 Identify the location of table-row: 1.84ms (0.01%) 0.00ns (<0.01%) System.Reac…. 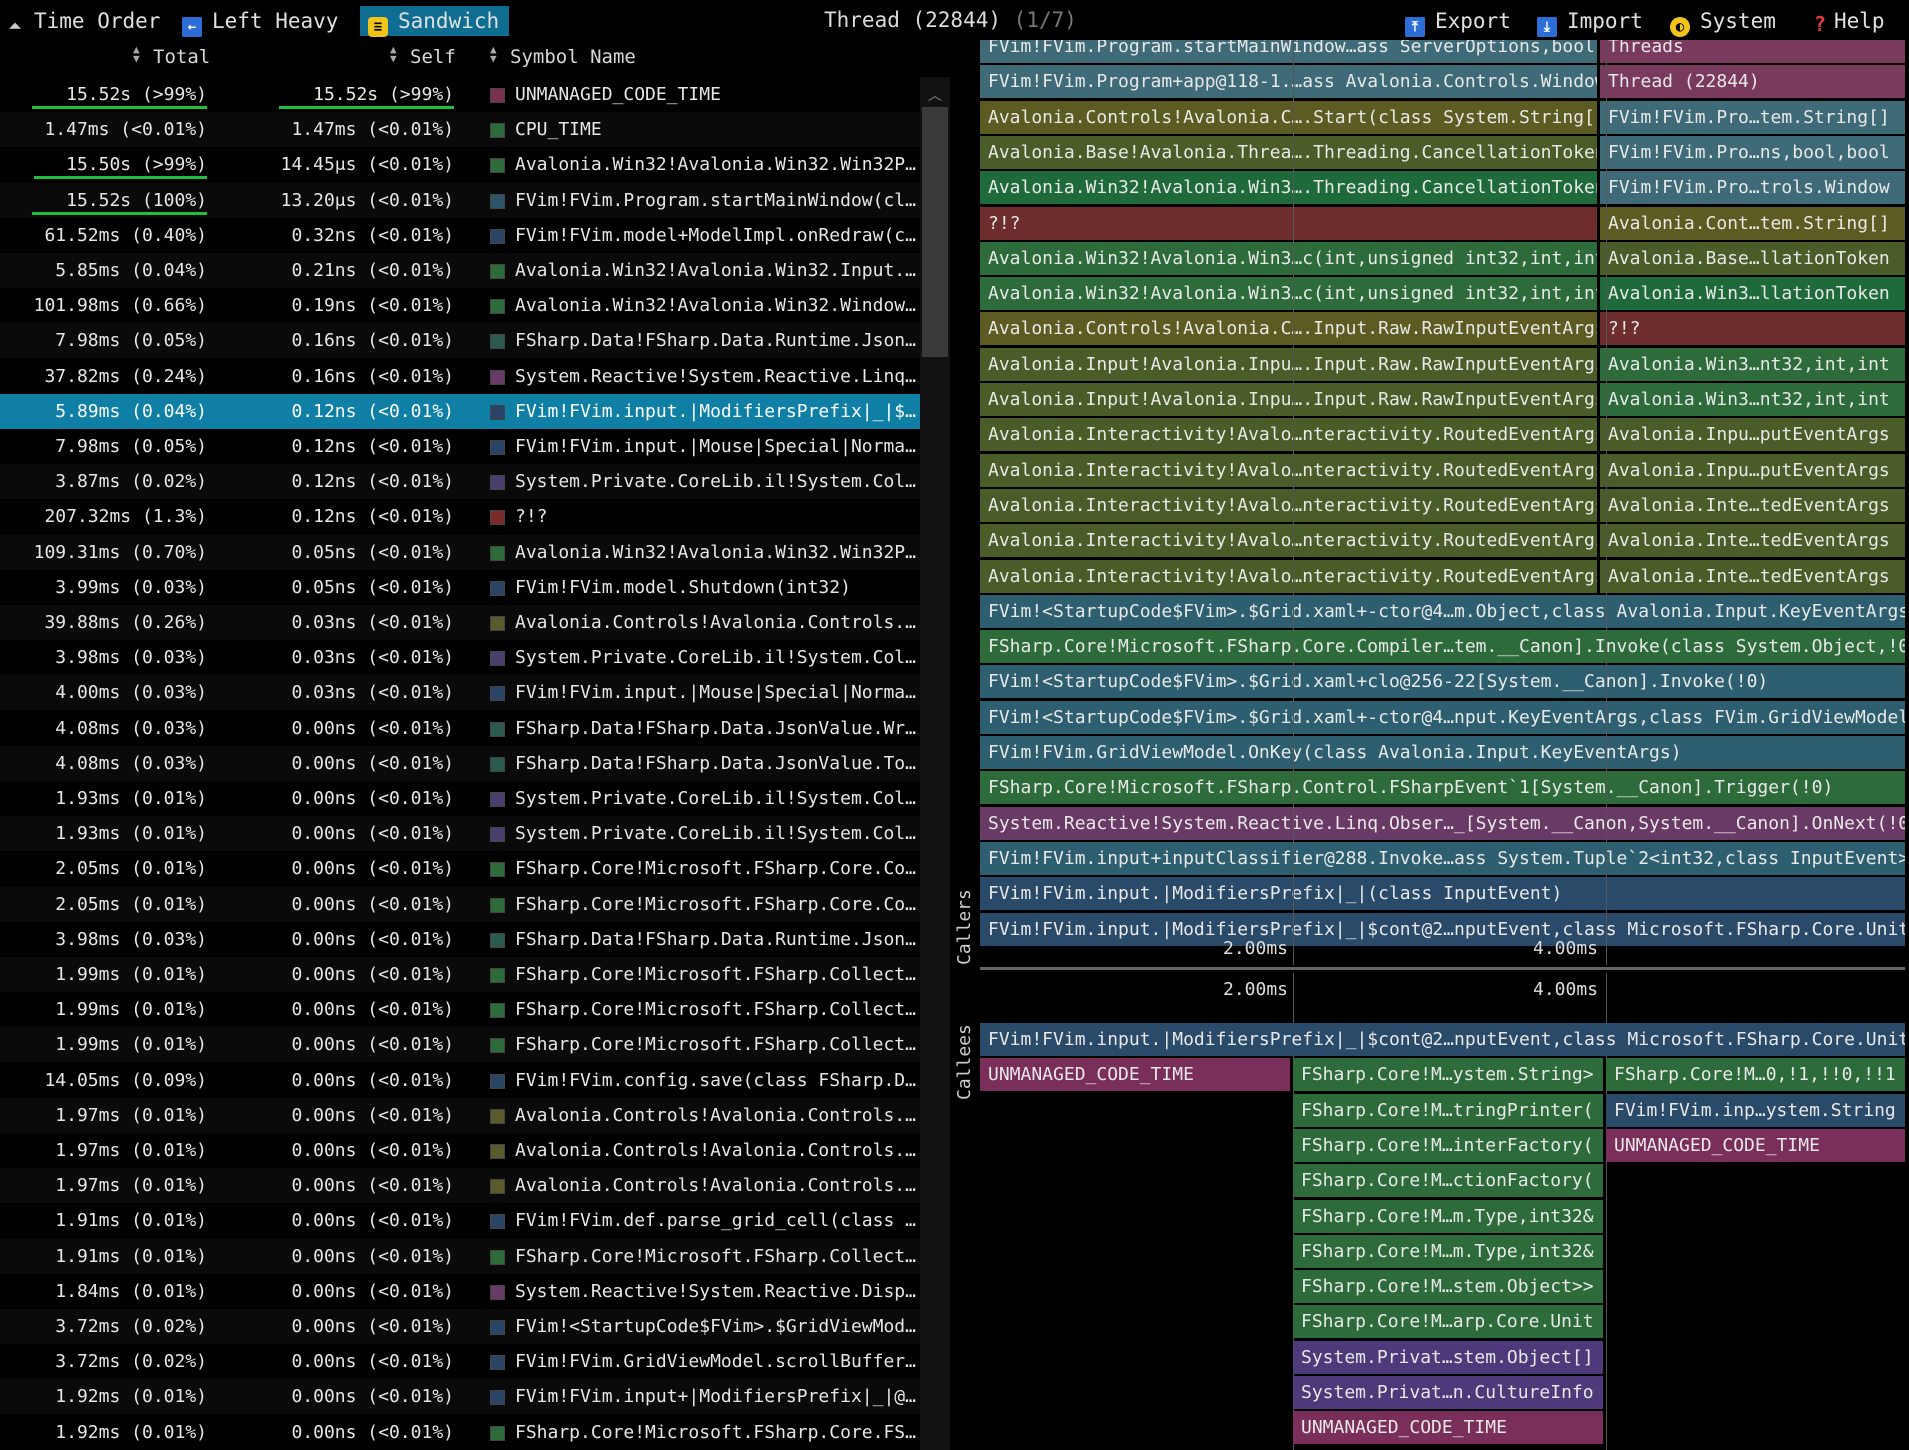
(460, 1291).